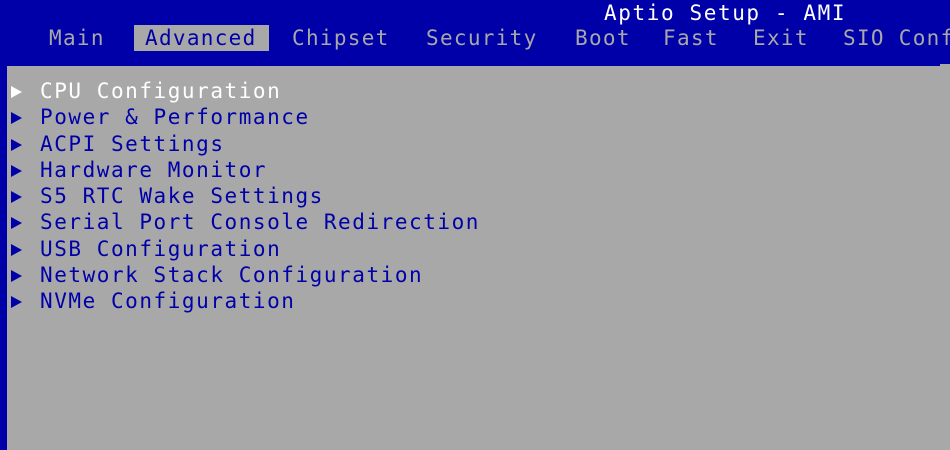 The width and height of the screenshot is (950, 450). What do you see at coordinates (341, 38) in the screenshot?
I see `tab-chipset: Chipset` at bounding box center [341, 38].